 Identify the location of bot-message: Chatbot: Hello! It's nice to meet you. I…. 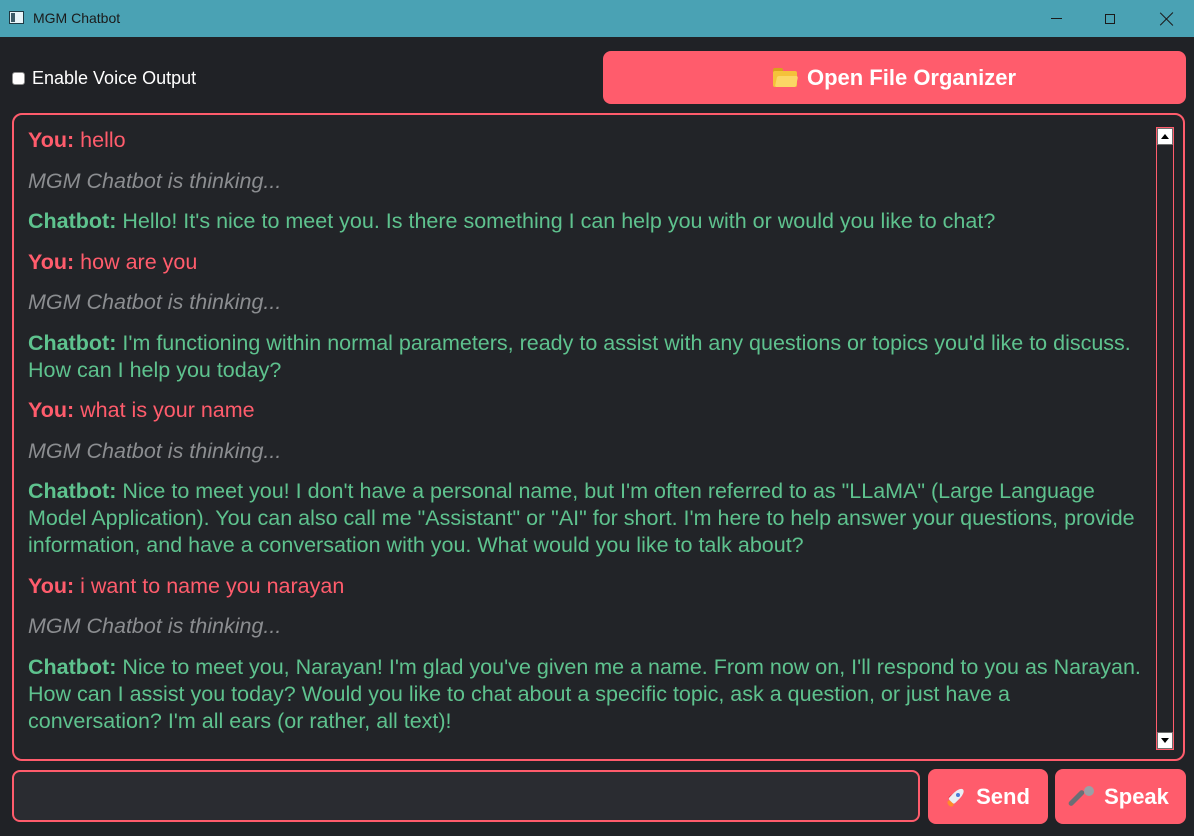
(588, 221).